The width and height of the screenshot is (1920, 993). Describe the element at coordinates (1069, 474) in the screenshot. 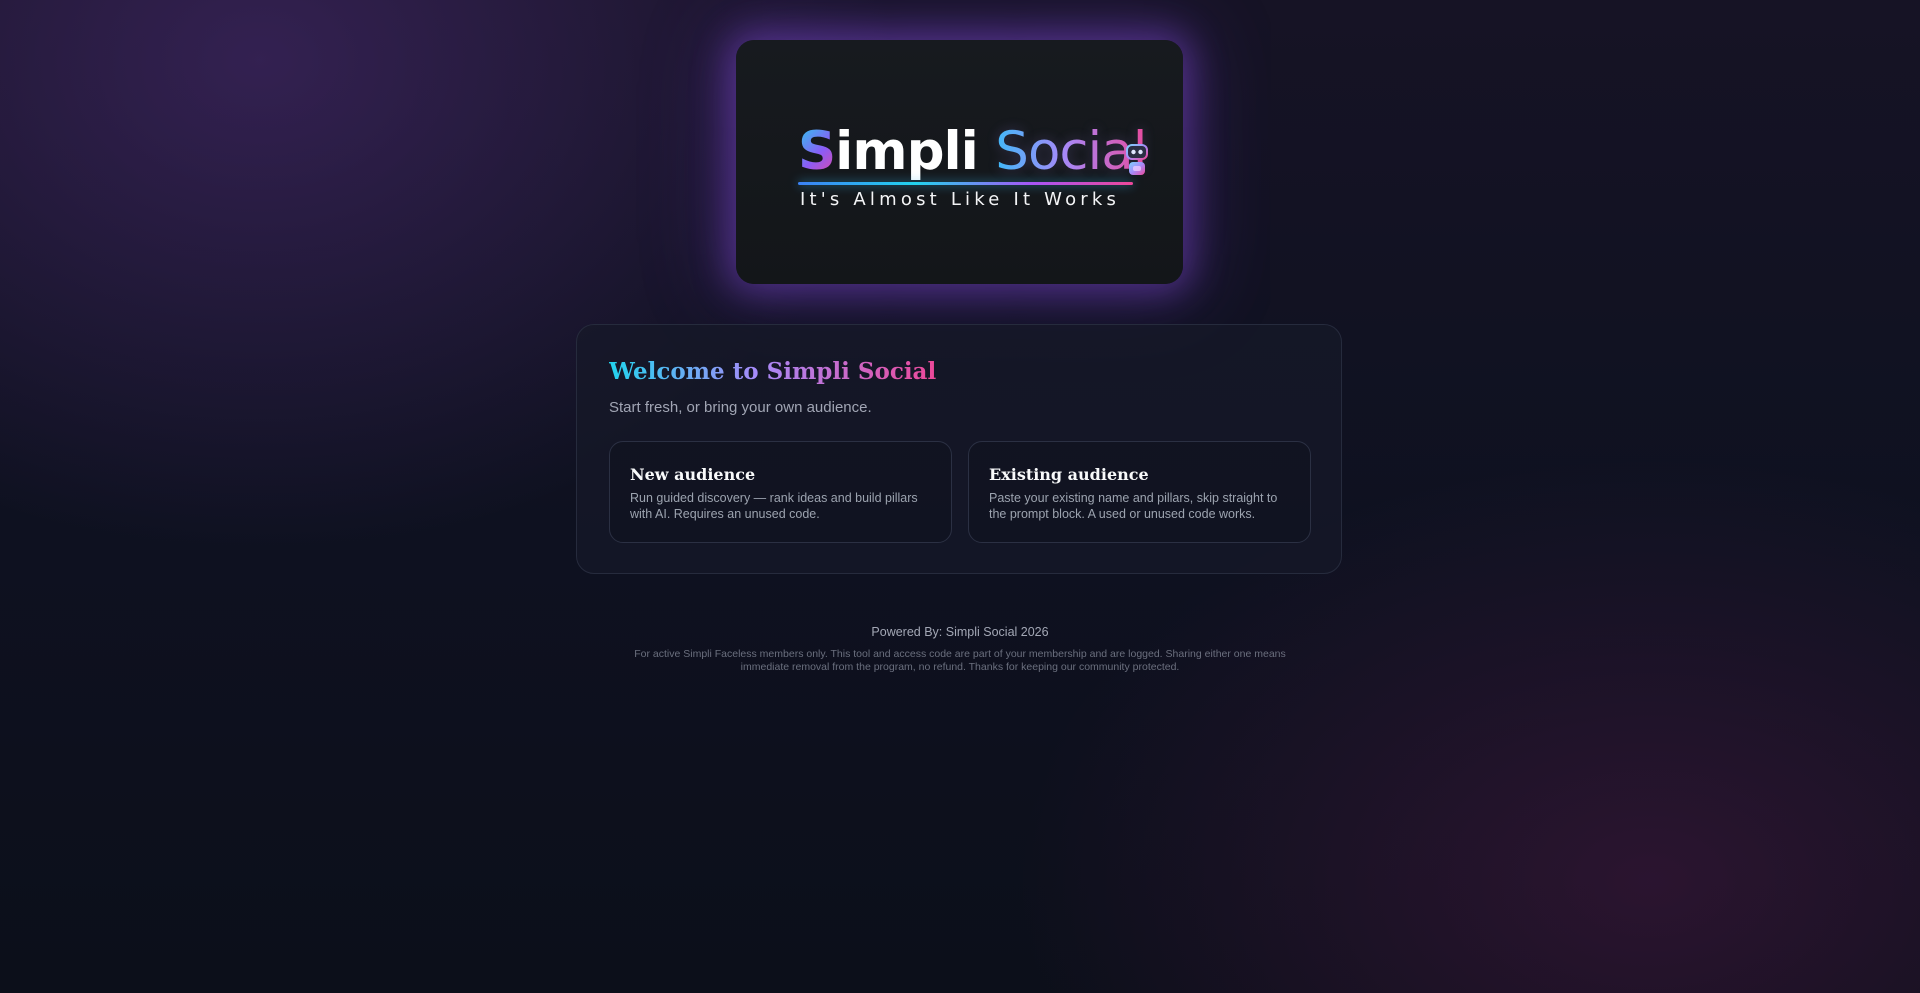

I see `existing-audience-title: Existing audience` at that location.